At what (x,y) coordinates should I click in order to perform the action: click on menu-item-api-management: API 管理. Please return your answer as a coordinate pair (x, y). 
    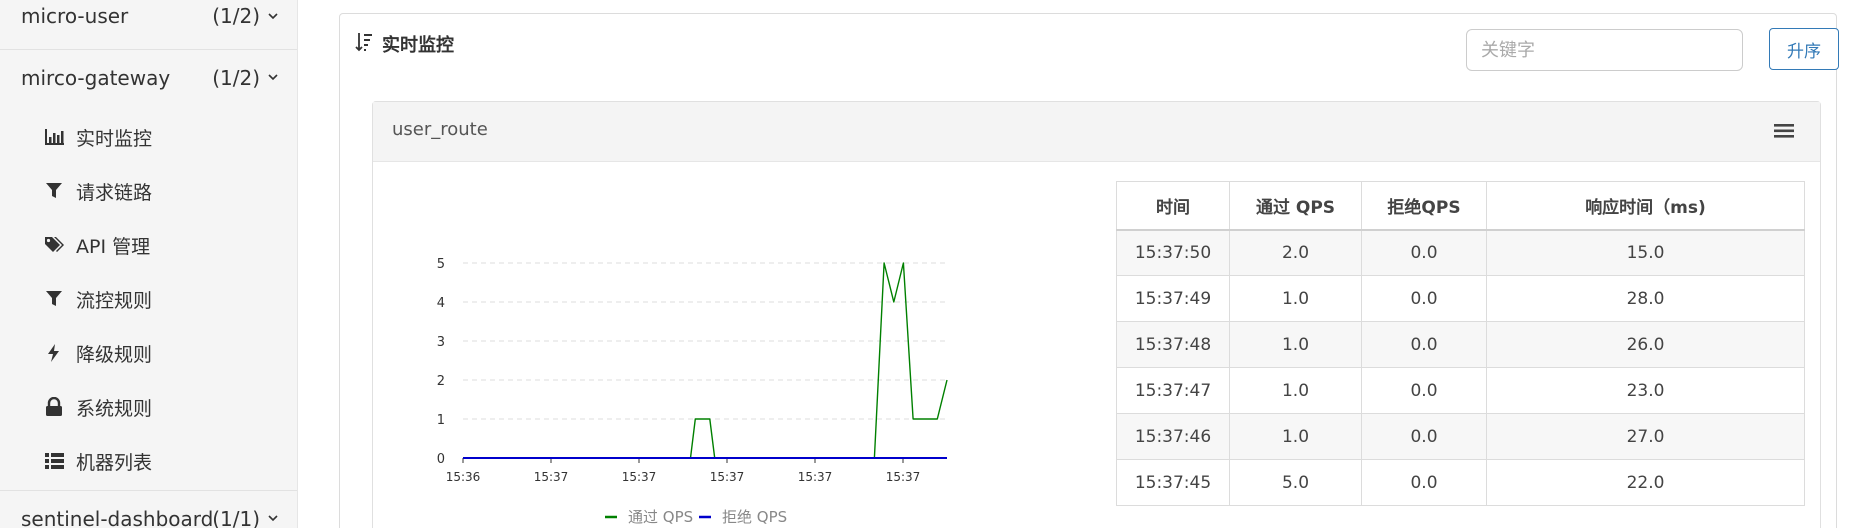
    Looking at the image, I should click on (148, 245).